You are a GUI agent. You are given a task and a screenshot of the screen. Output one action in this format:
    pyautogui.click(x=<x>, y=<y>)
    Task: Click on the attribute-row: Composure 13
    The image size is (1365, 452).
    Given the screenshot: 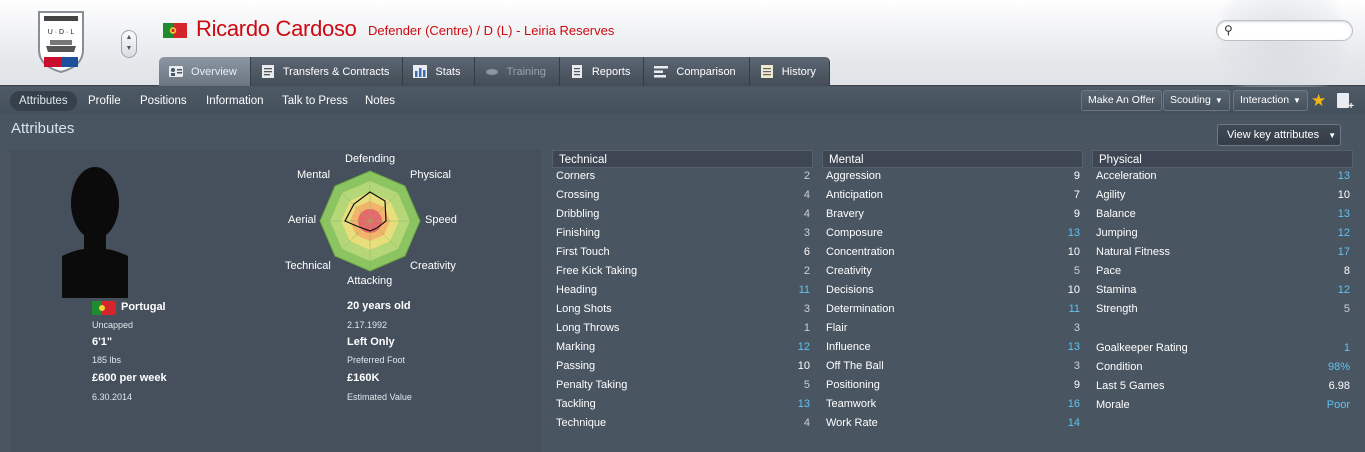 What is the action you would take?
    pyautogui.click(x=952, y=233)
    